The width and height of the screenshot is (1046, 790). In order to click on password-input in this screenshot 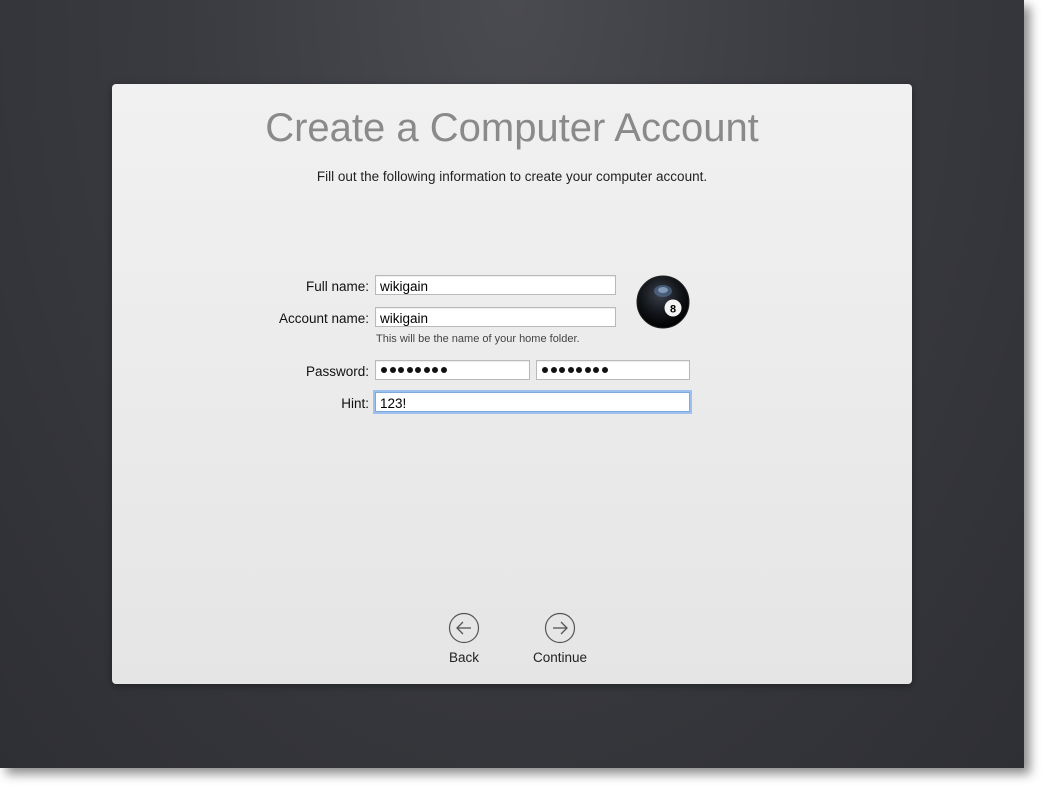, I will do `click(452, 370)`.